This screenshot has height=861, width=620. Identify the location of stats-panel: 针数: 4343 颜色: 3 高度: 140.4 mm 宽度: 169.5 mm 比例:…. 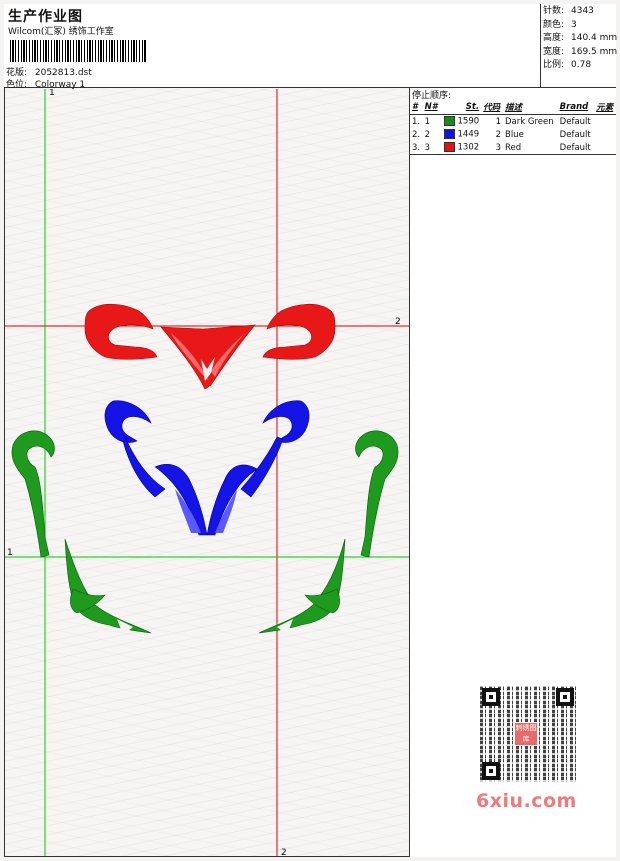
(579, 46).